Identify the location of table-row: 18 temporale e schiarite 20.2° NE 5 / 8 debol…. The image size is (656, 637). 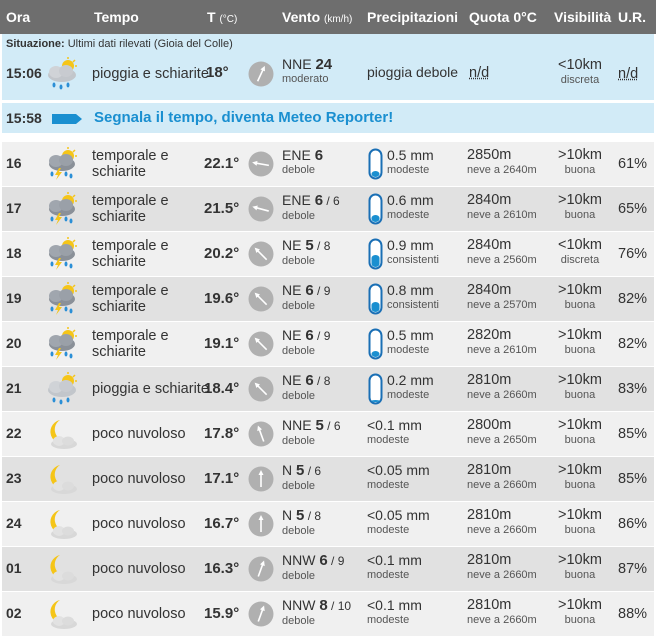
(328, 254).